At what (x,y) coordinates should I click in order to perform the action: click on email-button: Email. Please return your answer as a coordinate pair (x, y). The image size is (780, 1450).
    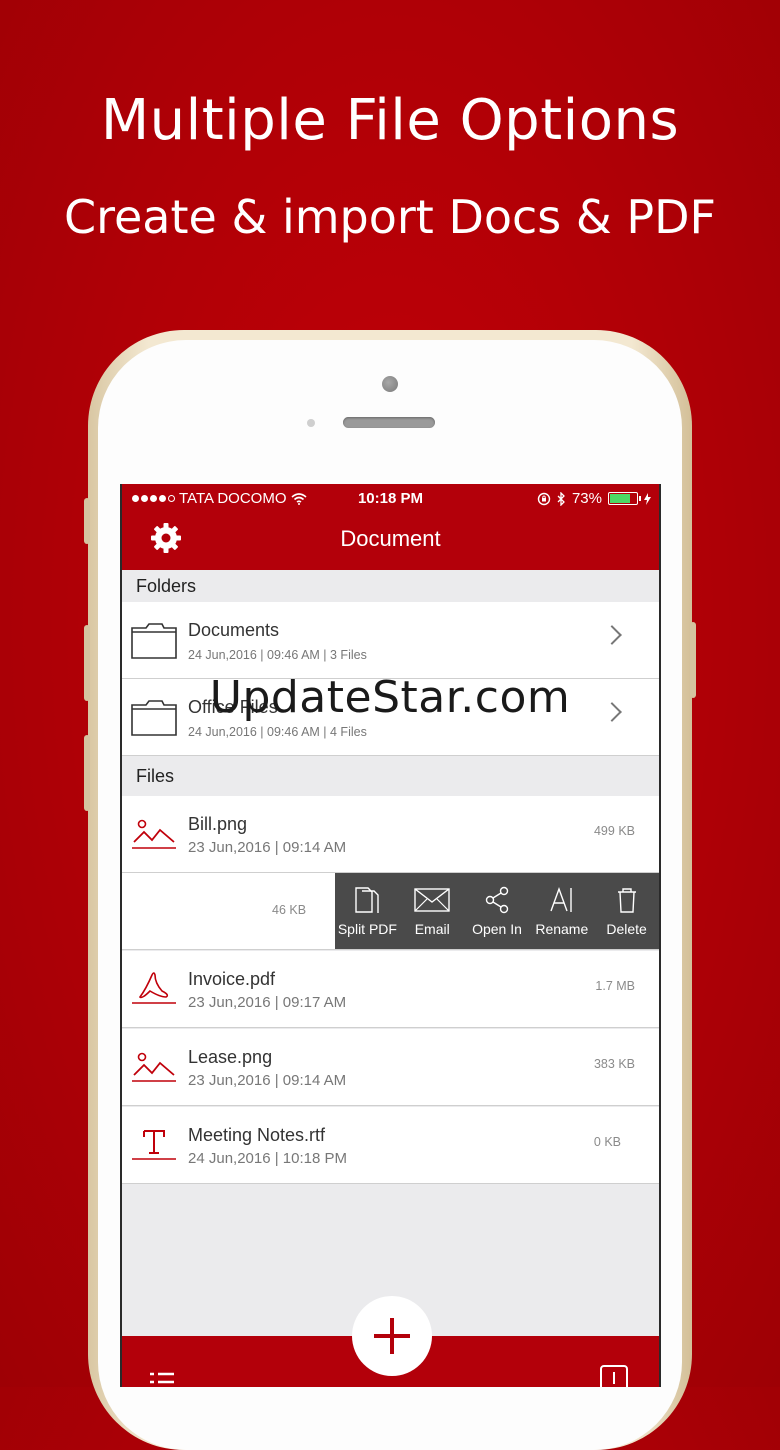
    Looking at the image, I should click on (432, 911).